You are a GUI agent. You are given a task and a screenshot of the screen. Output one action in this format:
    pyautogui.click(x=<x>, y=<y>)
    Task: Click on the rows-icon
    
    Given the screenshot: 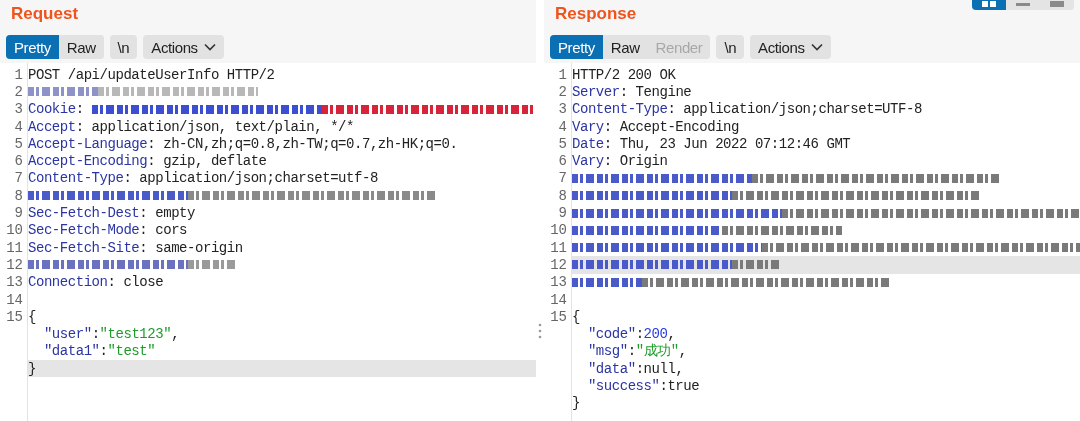 What is the action you would take?
    pyautogui.click(x=1023, y=4)
    